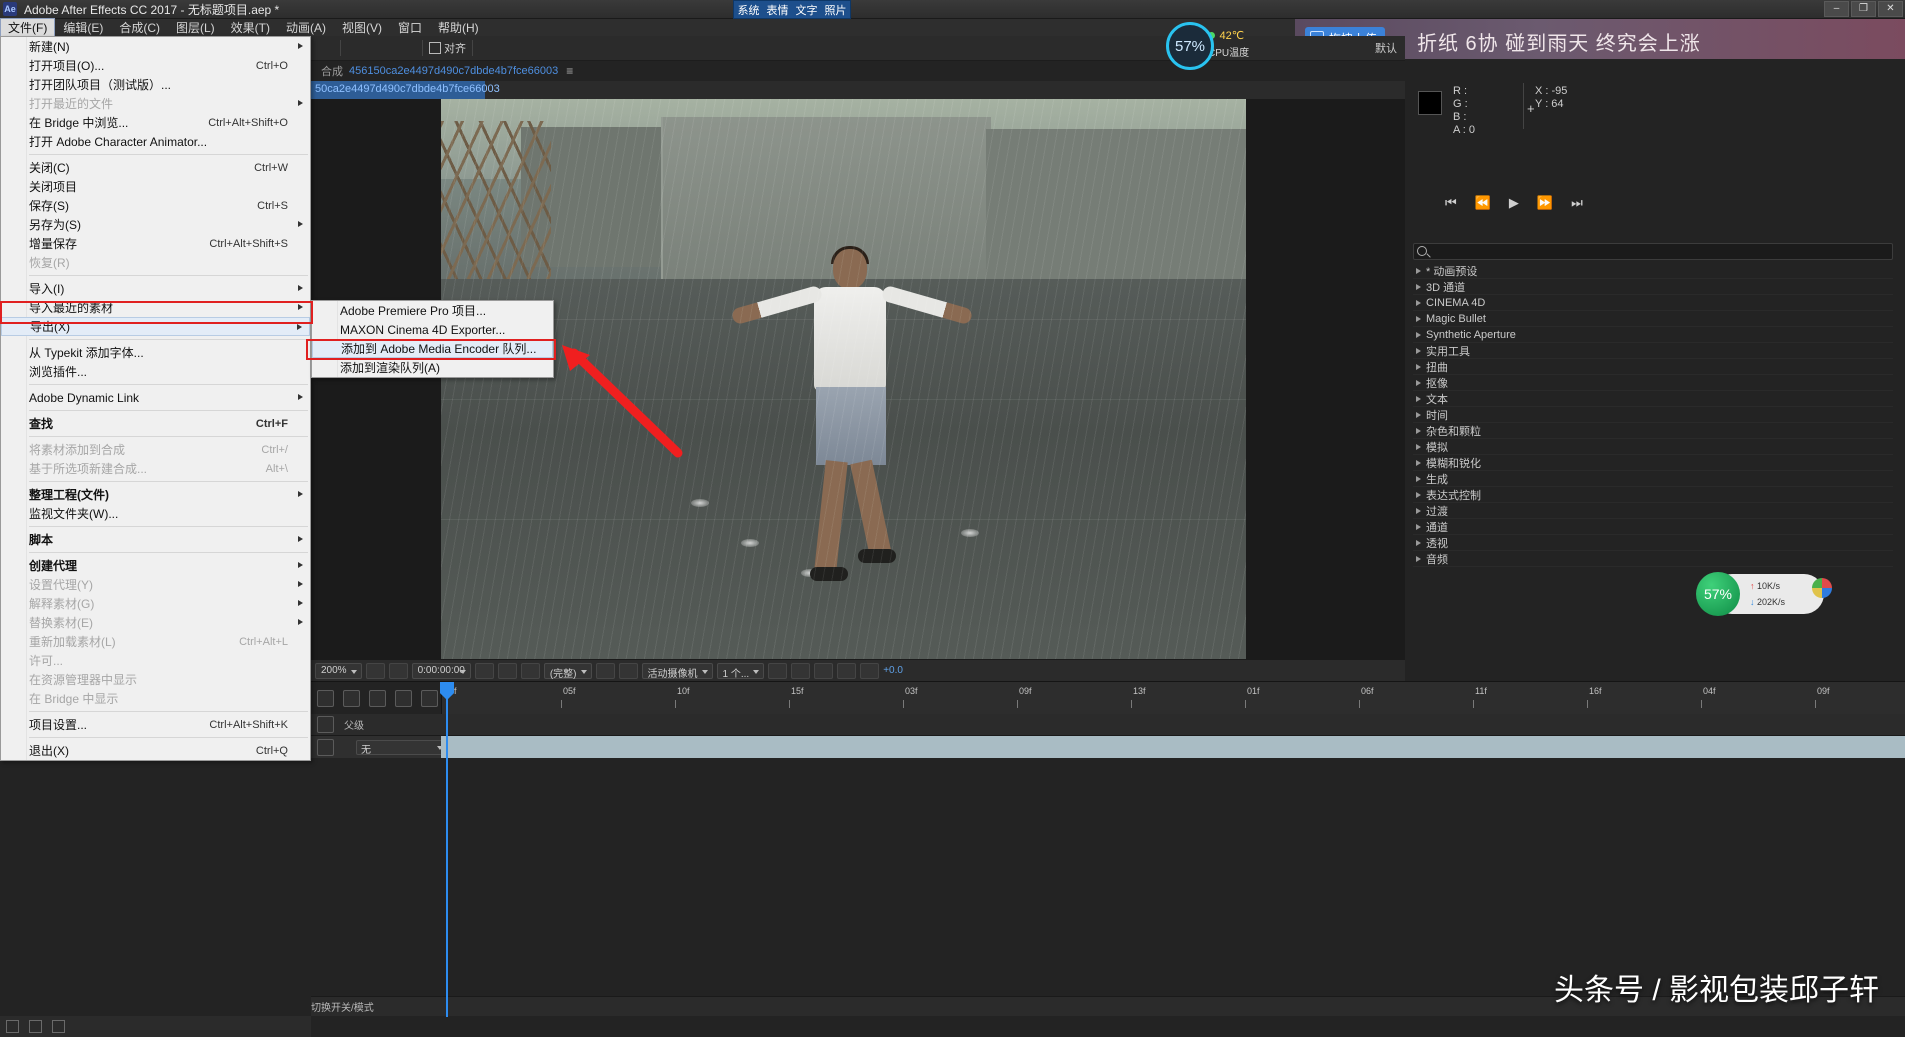 The height and width of the screenshot is (1037, 1905). What do you see at coordinates (628, 670) in the screenshot?
I see `transparency-checker-icon` at bounding box center [628, 670].